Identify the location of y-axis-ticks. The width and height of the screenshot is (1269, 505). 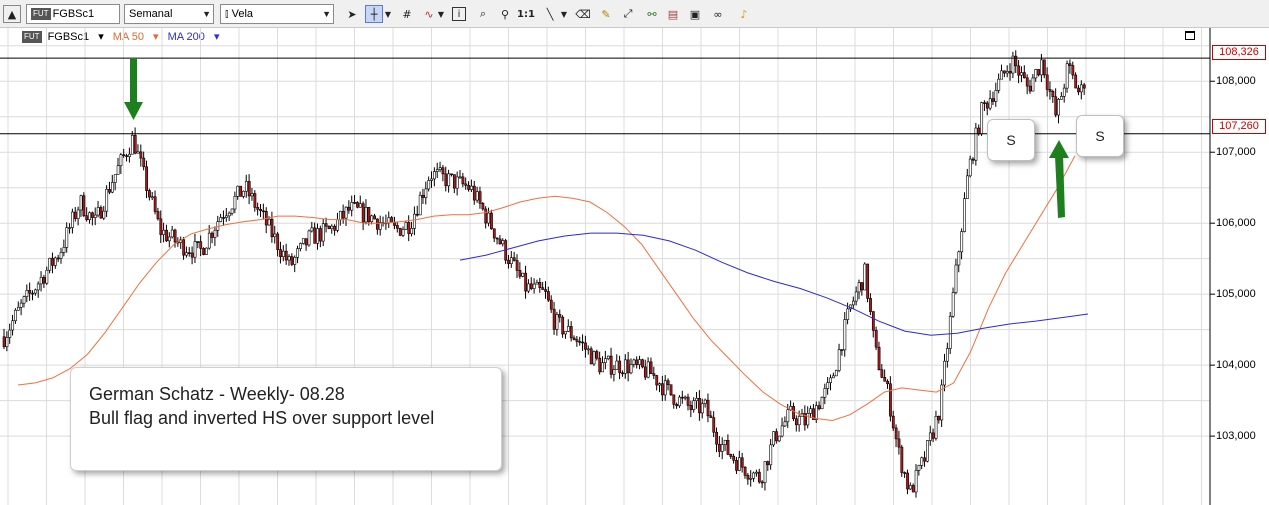
(1212, 258).